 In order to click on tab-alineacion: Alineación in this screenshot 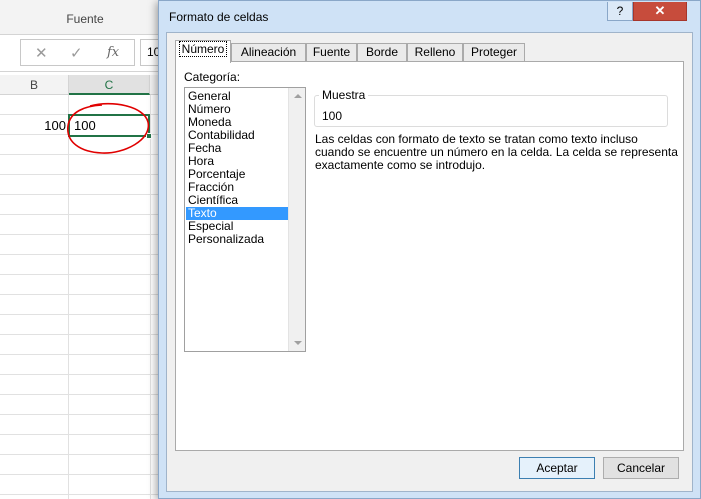, I will do `click(268, 52)`.